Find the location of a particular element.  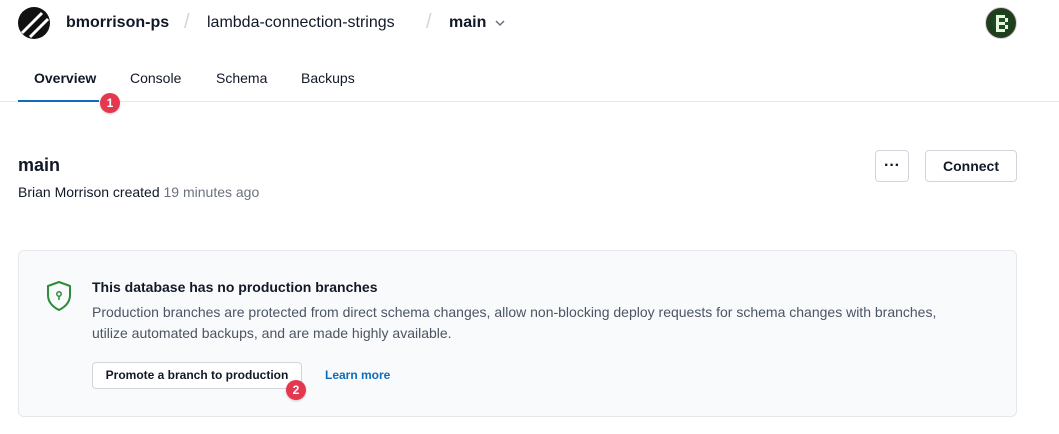

branch-title: main is located at coordinates (39, 165).